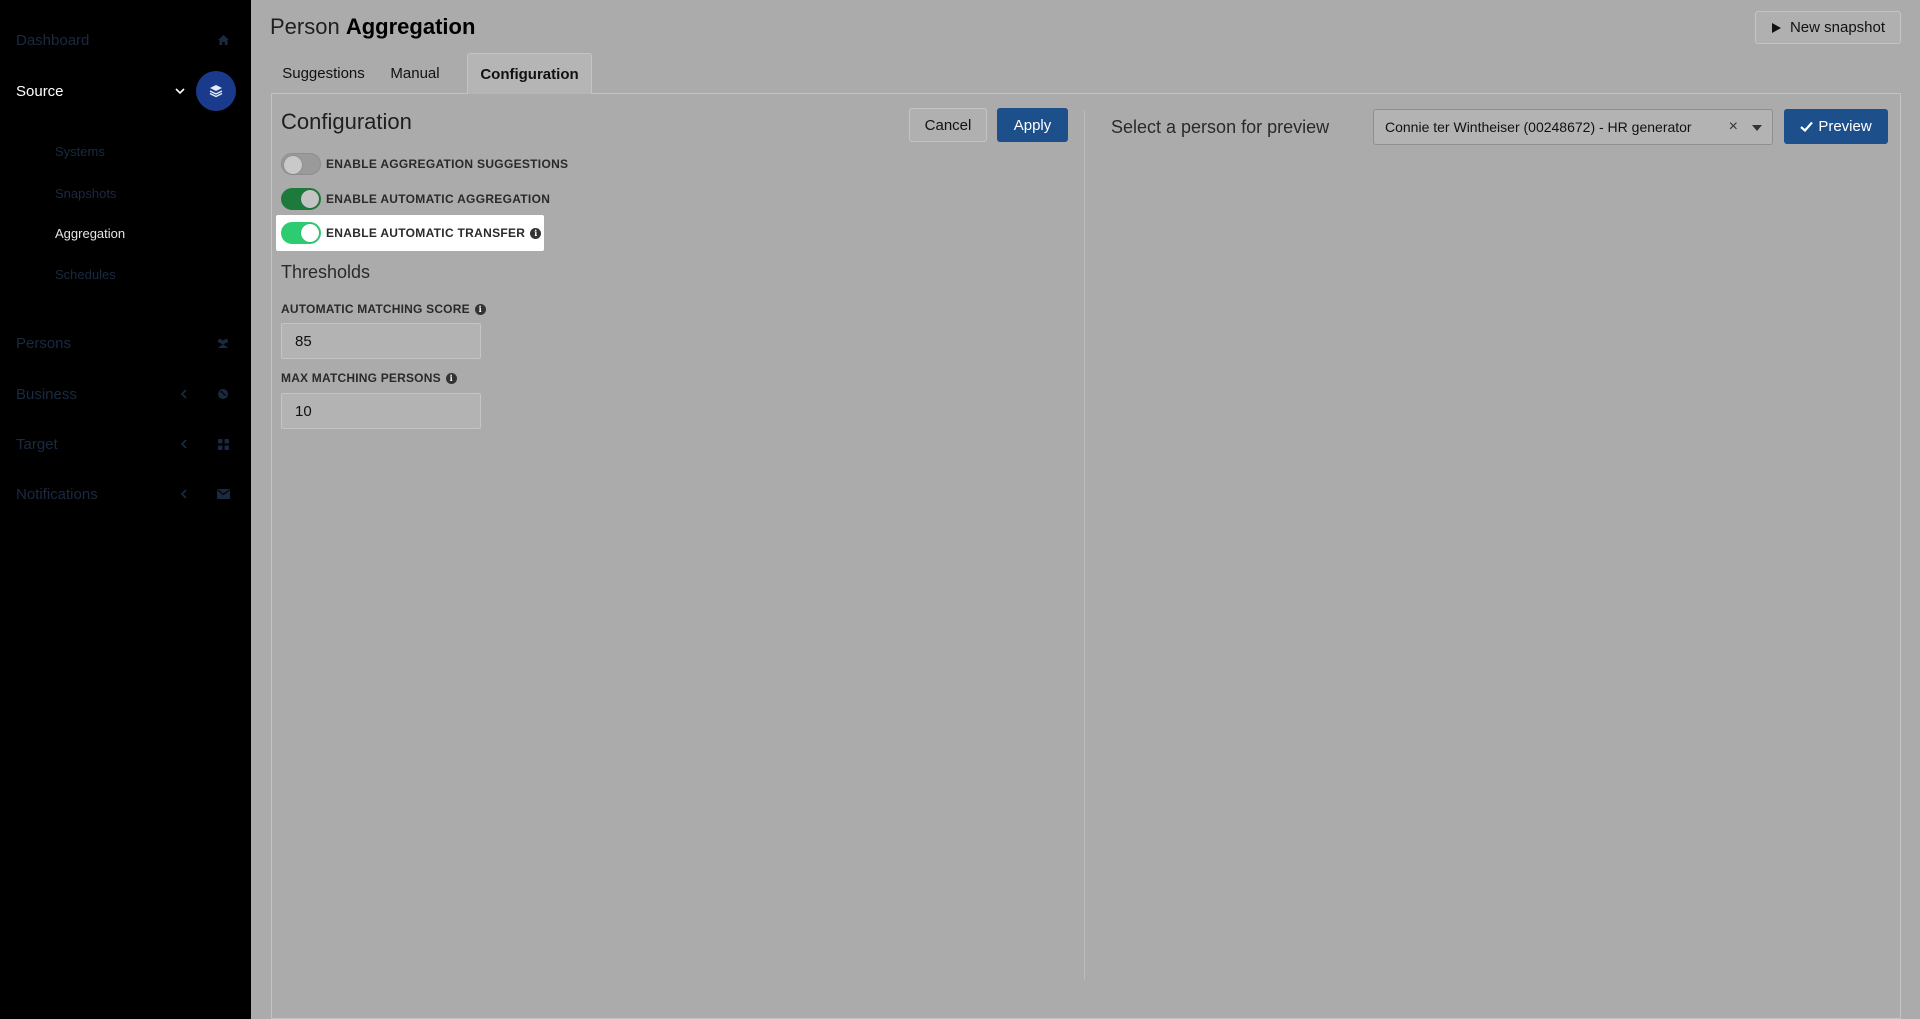  Describe the element at coordinates (125, 343) in the screenshot. I see `sidebar-item-persons: Persons` at that location.